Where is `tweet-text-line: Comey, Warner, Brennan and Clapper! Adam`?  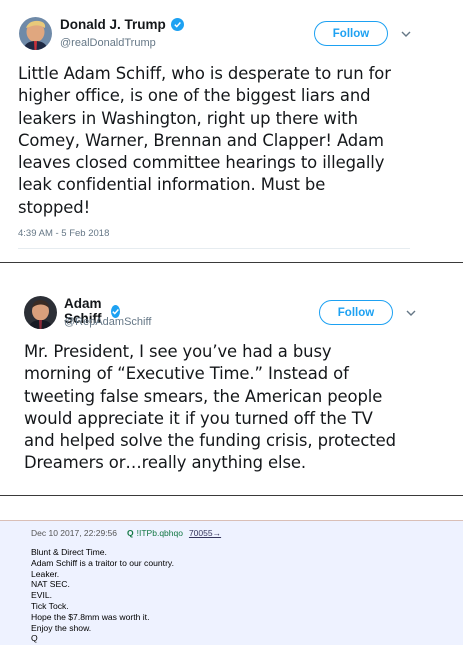
tweet-text-line: Comey, Warner, Brennan and Clapper! Adam is located at coordinates (201, 140).